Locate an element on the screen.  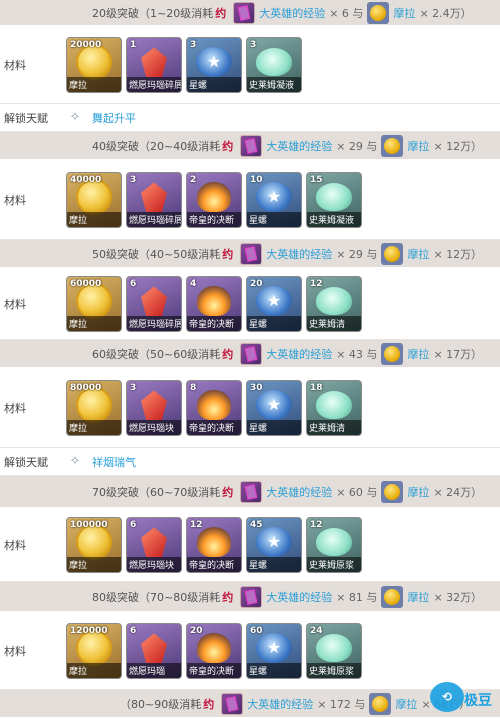
header-prefix: 50级突破（40~50级消耗 is located at coordinates (156, 254).